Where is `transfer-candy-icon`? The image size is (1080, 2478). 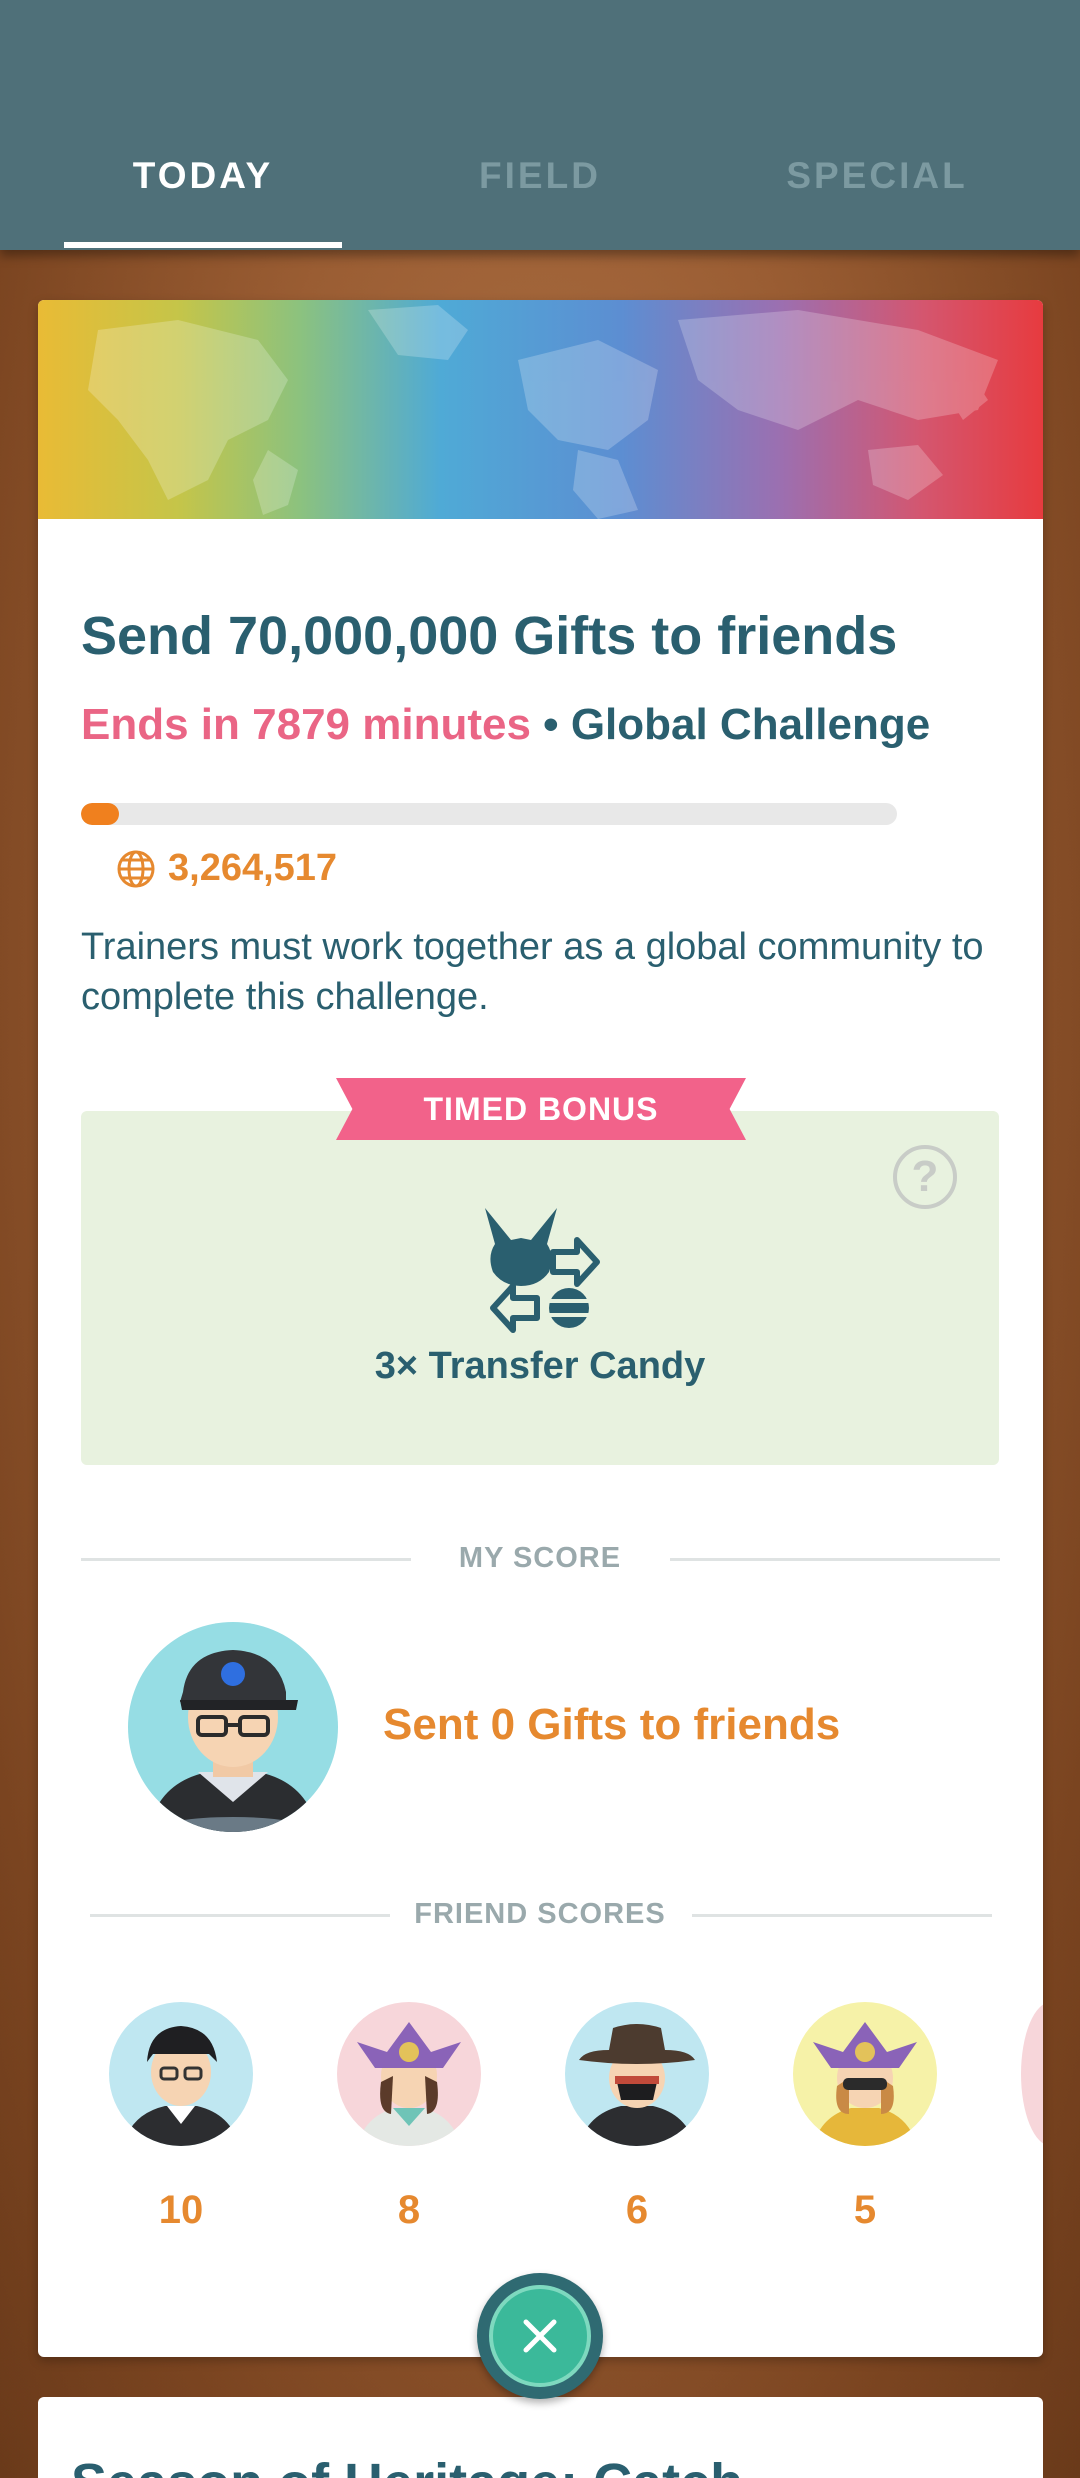
transfer-candy-icon is located at coordinates (542, 1270).